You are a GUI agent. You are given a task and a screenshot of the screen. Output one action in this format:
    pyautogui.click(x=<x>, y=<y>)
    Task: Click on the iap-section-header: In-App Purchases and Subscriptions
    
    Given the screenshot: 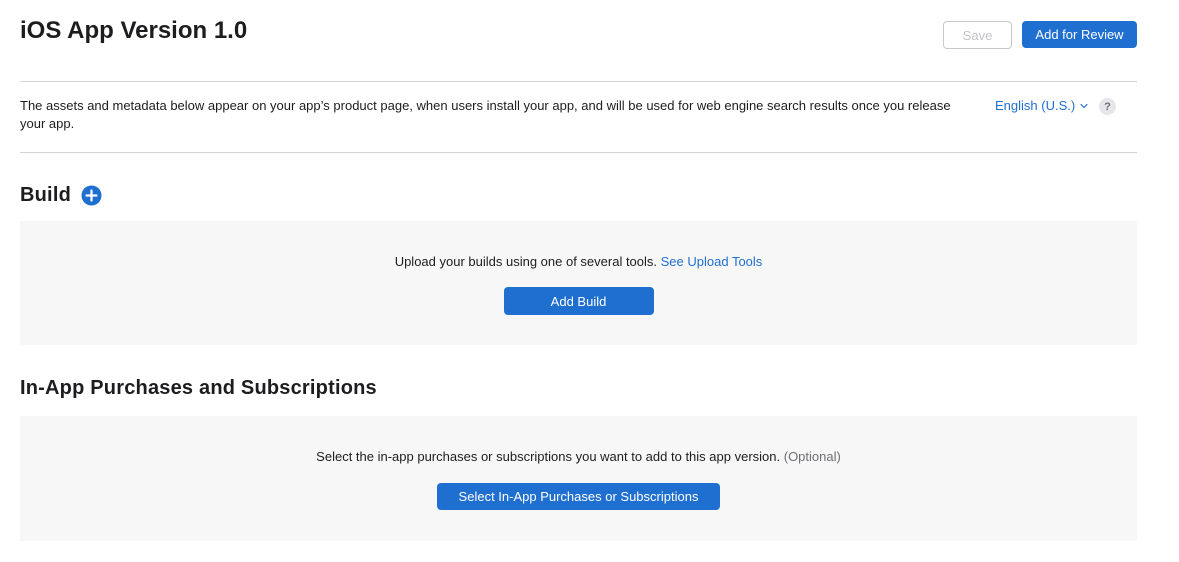 What is the action you would take?
    pyautogui.click(x=198, y=388)
    